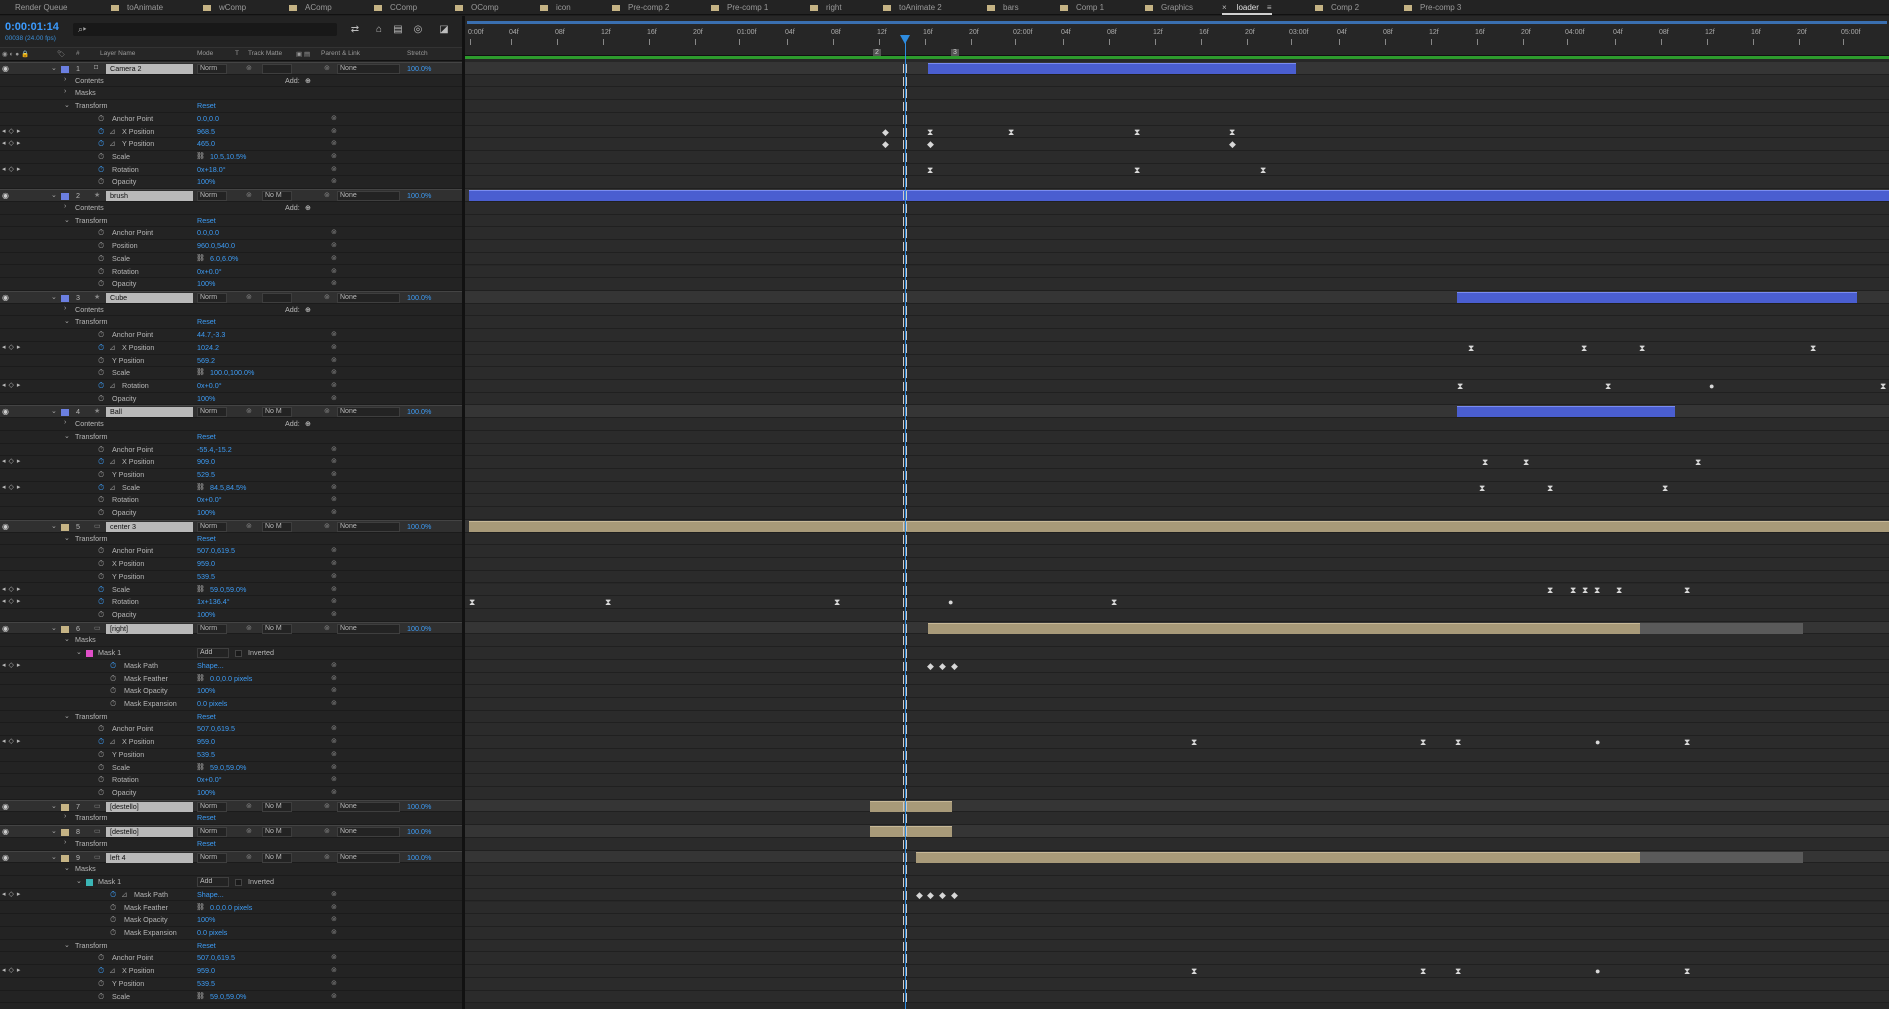 This screenshot has width=1889, height=1009. Describe the element at coordinates (149, 628) in the screenshot. I see `layer-name: [right]` at that location.